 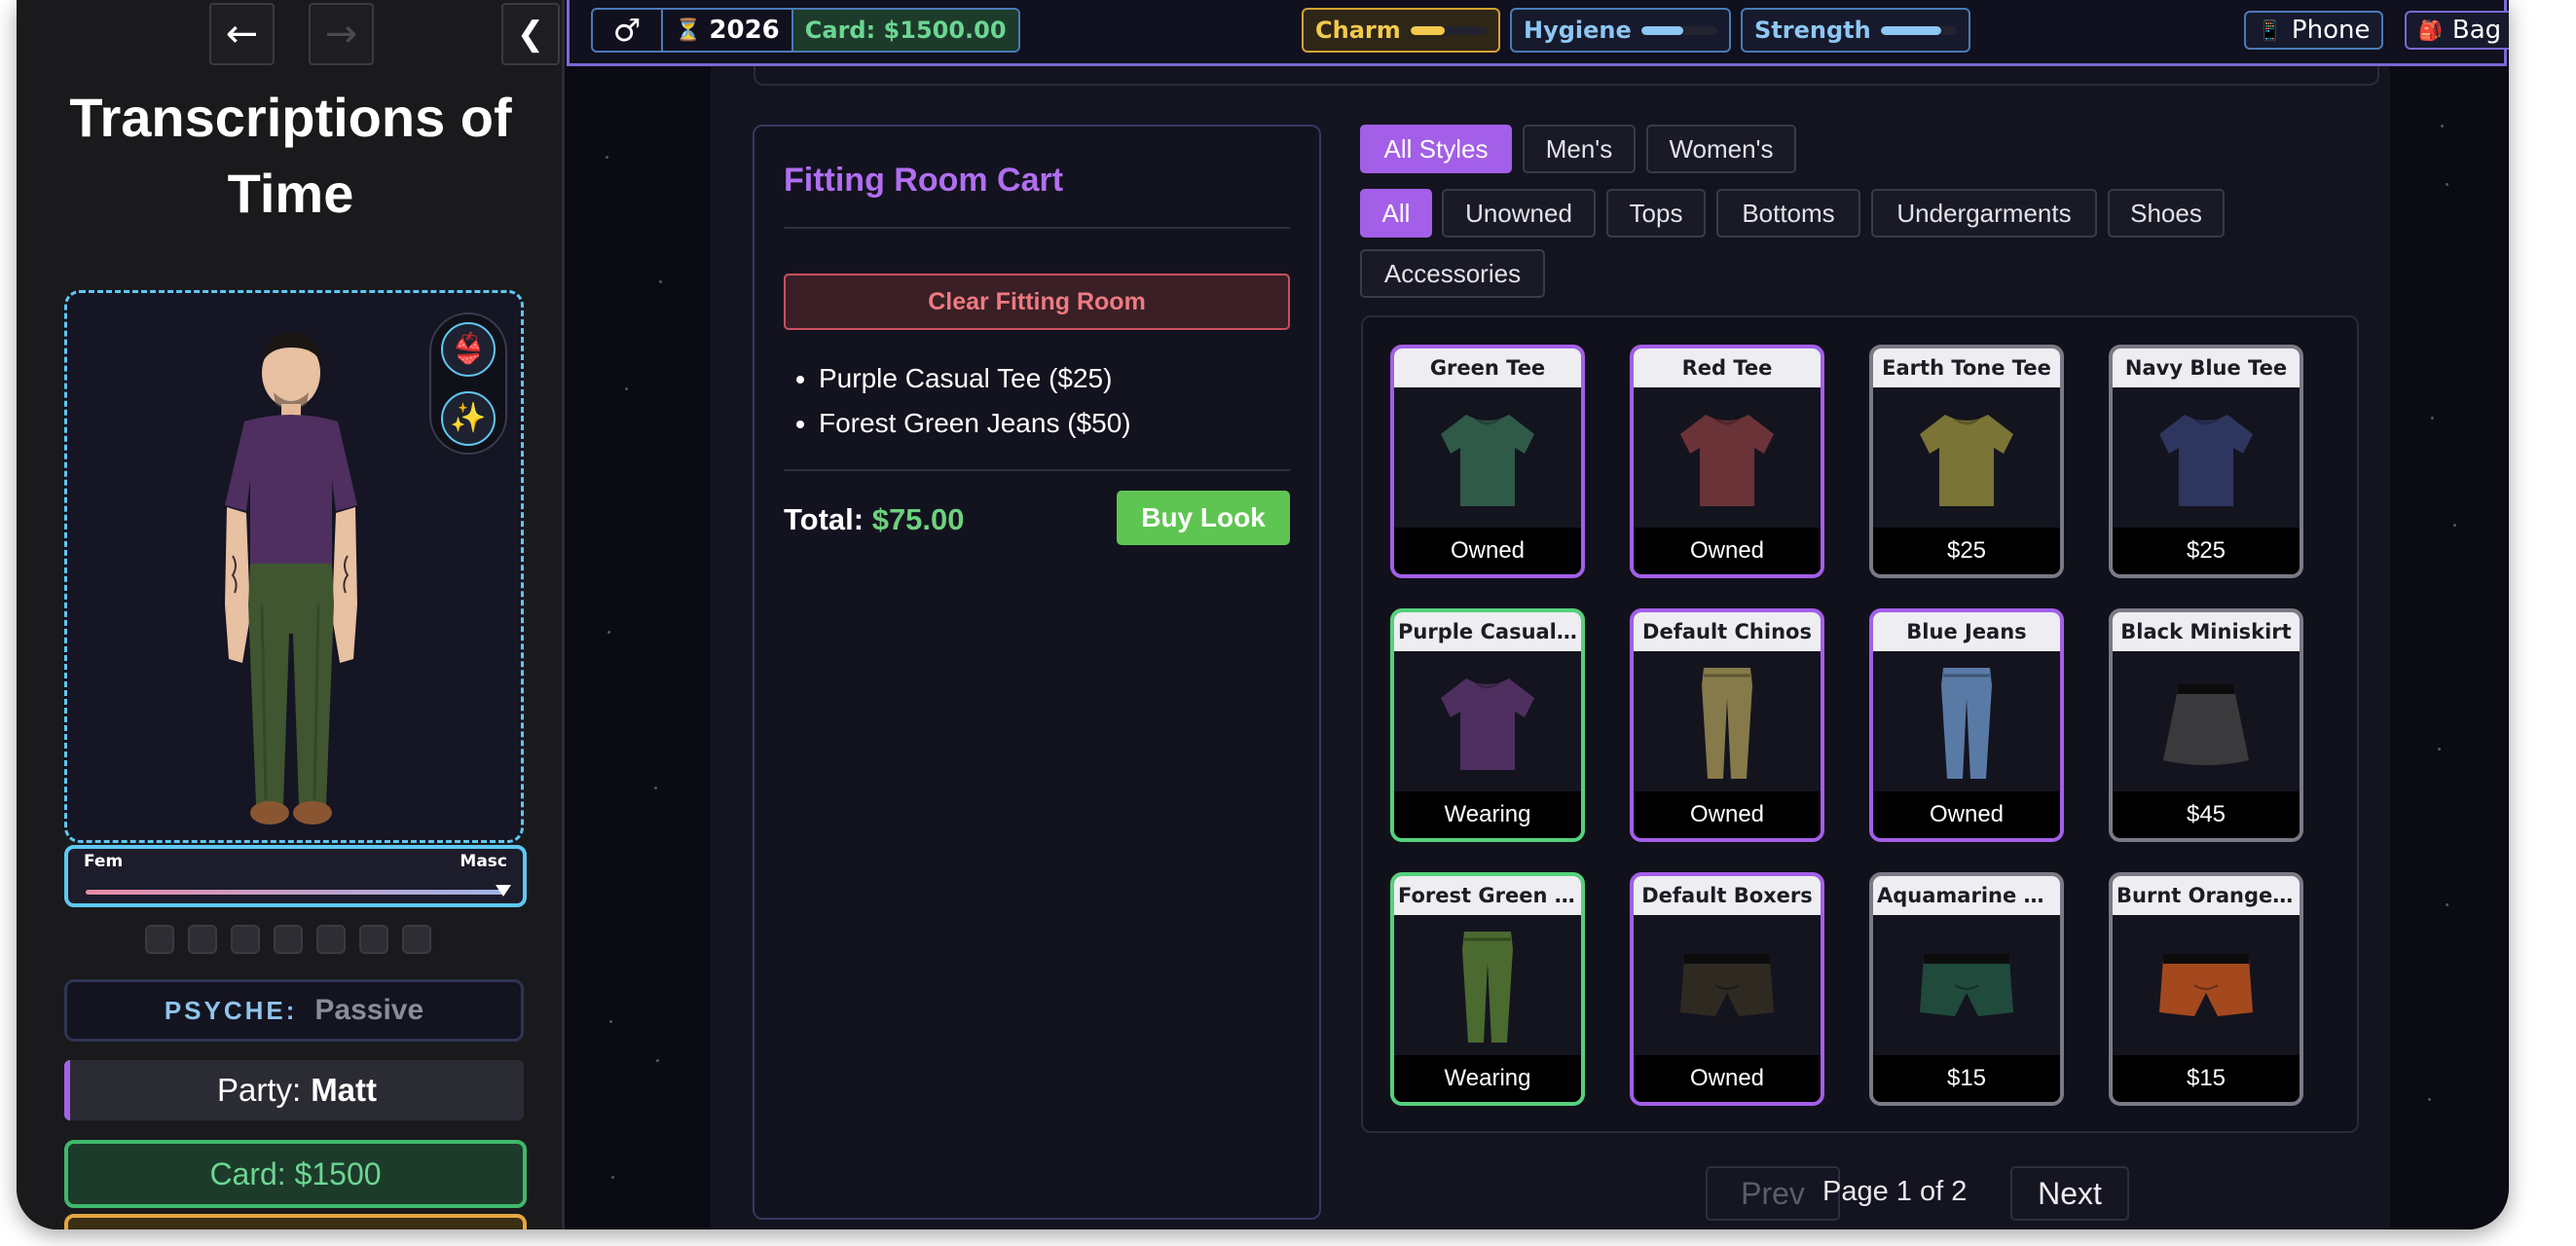 What do you see at coordinates (295, 876) in the screenshot?
I see `gender-slider: Fem Masc` at bounding box center [295, 876].